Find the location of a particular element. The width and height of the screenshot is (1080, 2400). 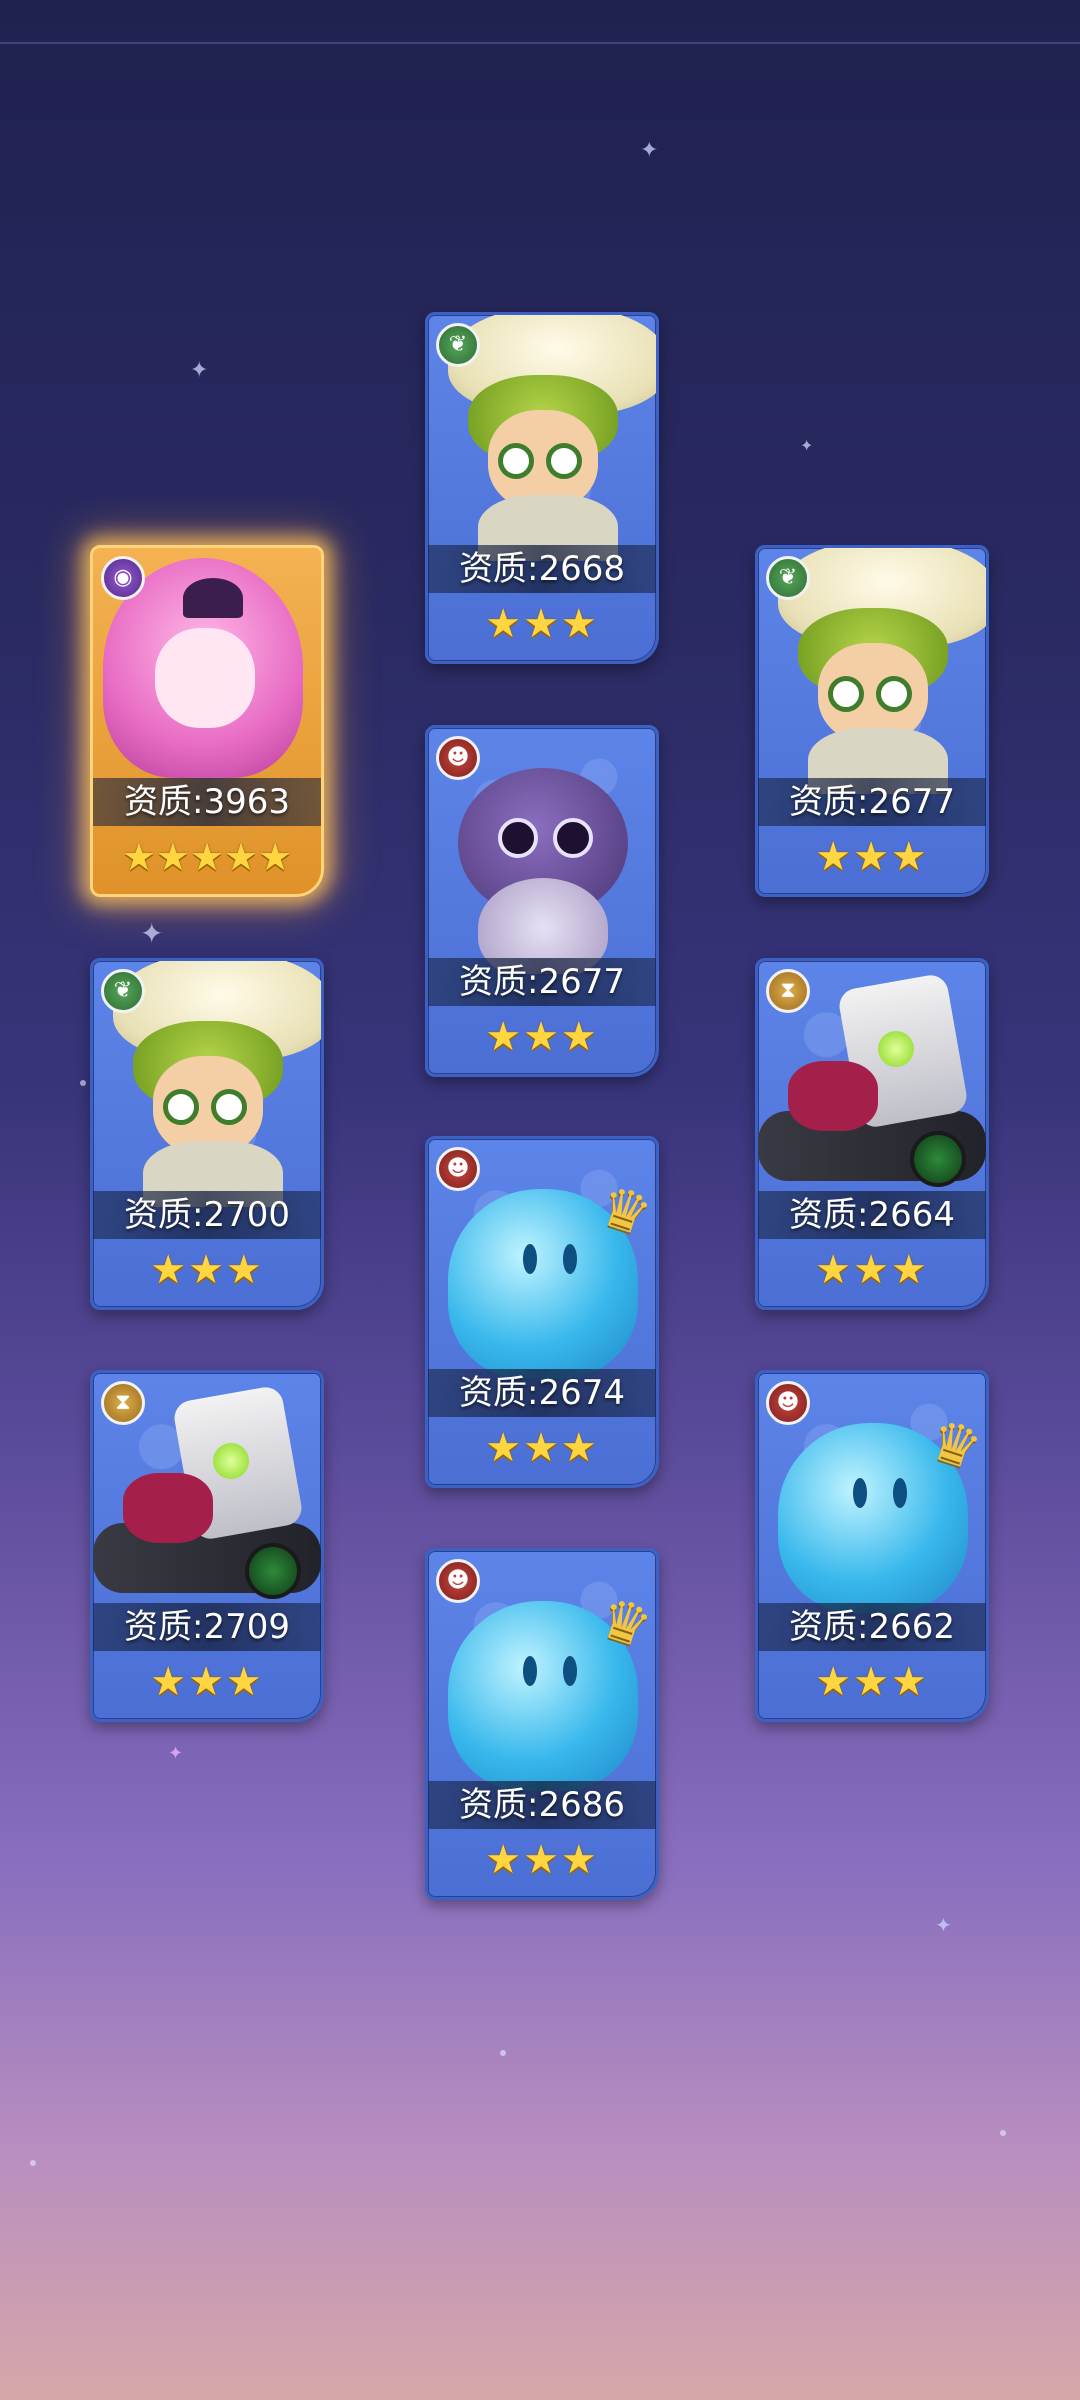

hero-card: ⧗ 资质:2709 ★★★ is located at coordinates (207, 1546).